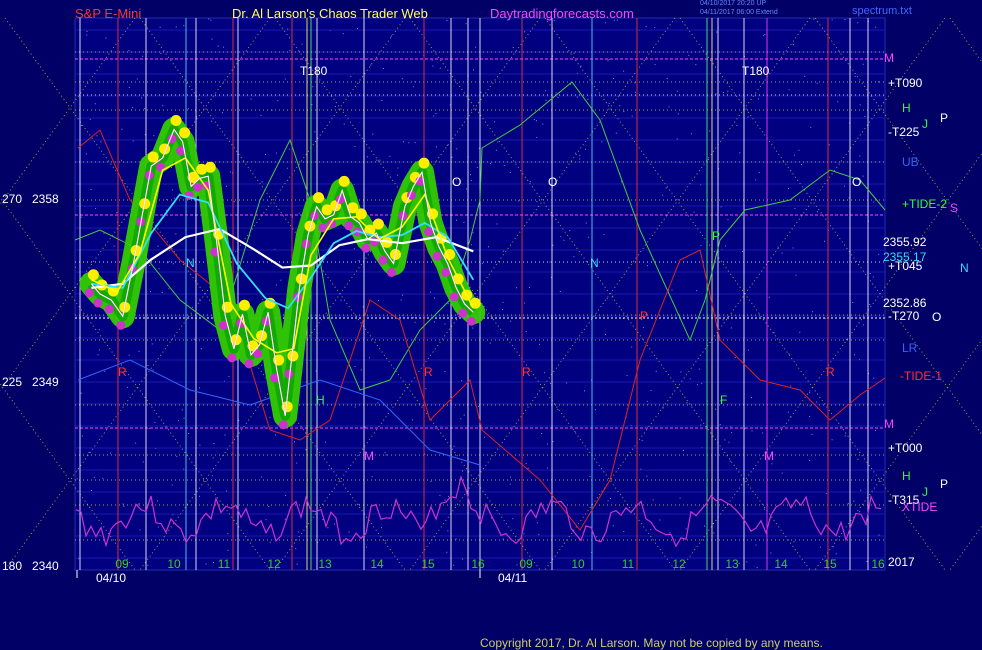 This screenshot has height=650, width=982. Describe the element at coordinates (12, 382) in the screenshot. I see `y-angle-label: 225` at that location.